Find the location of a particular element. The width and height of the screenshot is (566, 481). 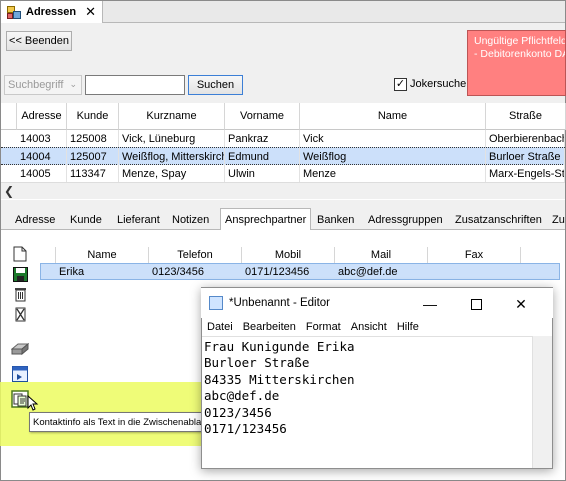

beenden-button: << Beenden is located at coordinates (39, 41).